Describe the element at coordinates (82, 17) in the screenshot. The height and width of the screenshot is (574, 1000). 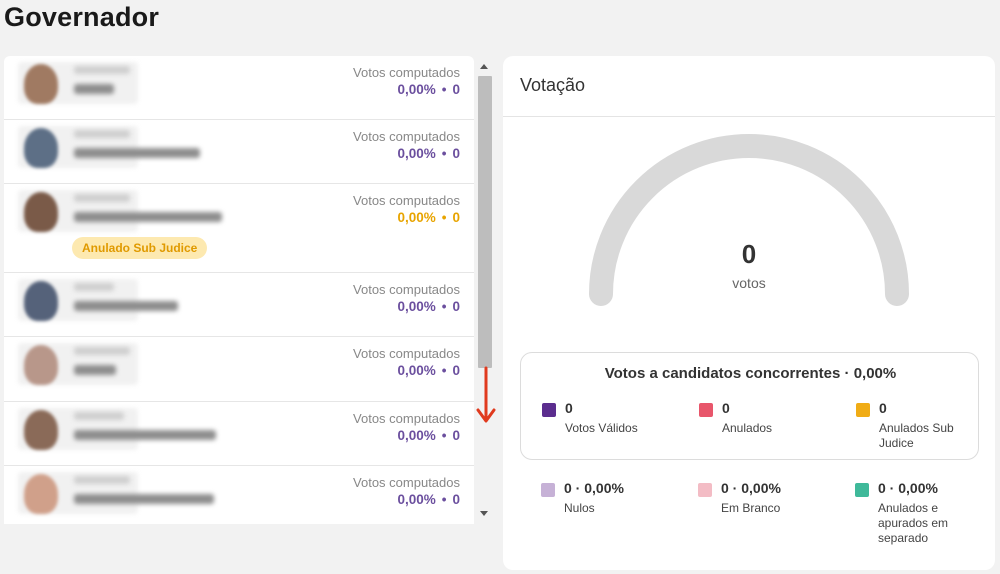
I see `page-title: Governador` at that location.